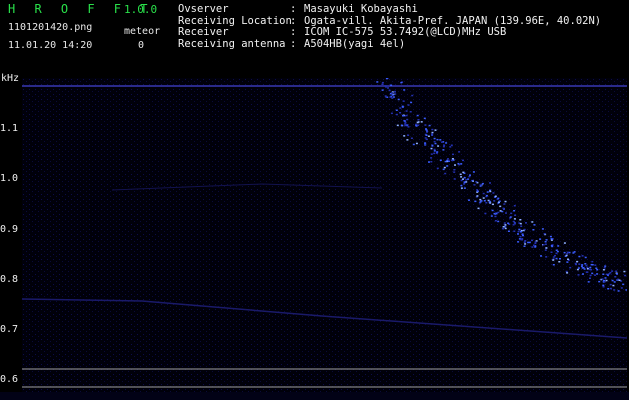 This screenshot has width=629, height=400. Describe the element at coordinates (9, 229) in the screenshot. I see `y-tick-label: 0.9` at that location.